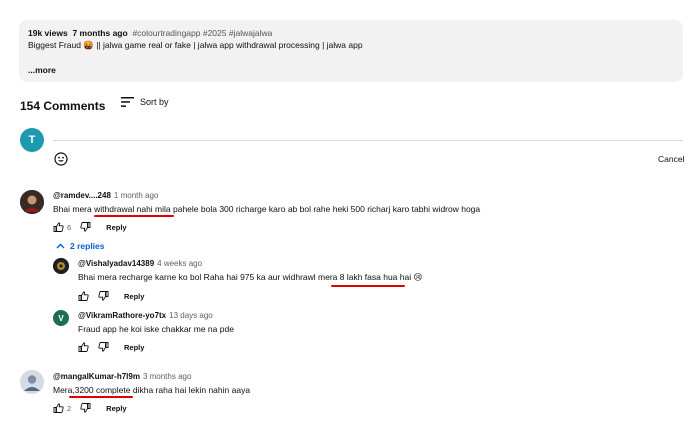 The width and height of the screenshot is (695, 427). Describe the element at coordinates (156, 329) in the screenshot. I see `reply-text: Fraud app he koi iske chakkar me na pde` at that location.